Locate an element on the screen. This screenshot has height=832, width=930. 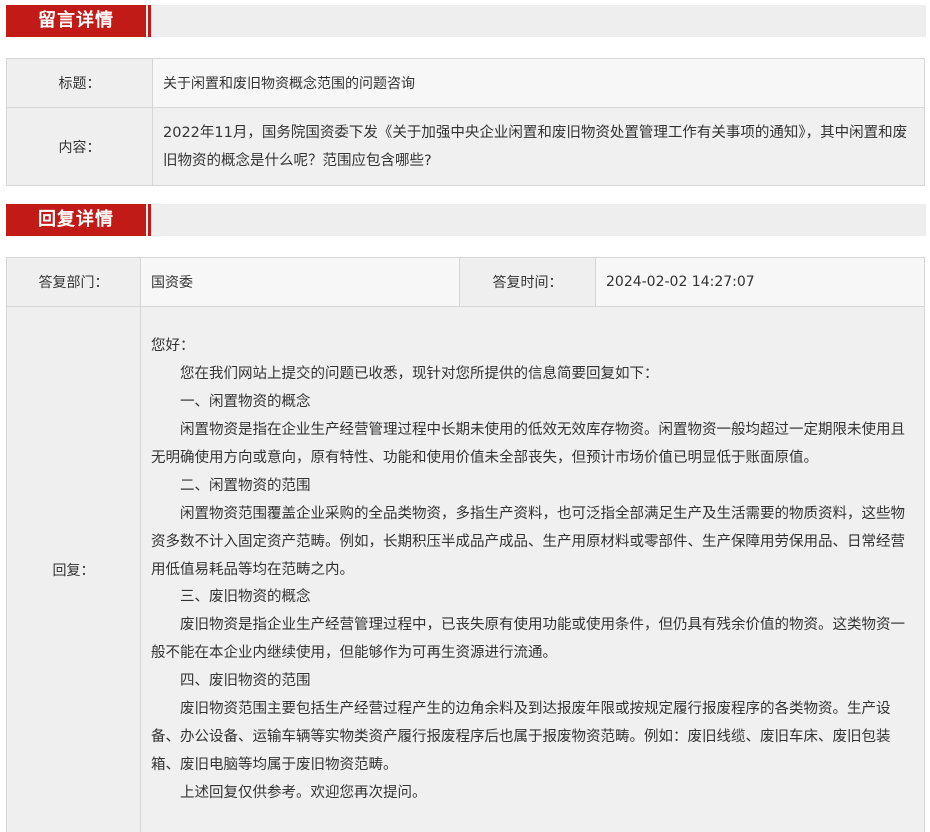
title-label: 标题： is located at coordinates (79, 83).